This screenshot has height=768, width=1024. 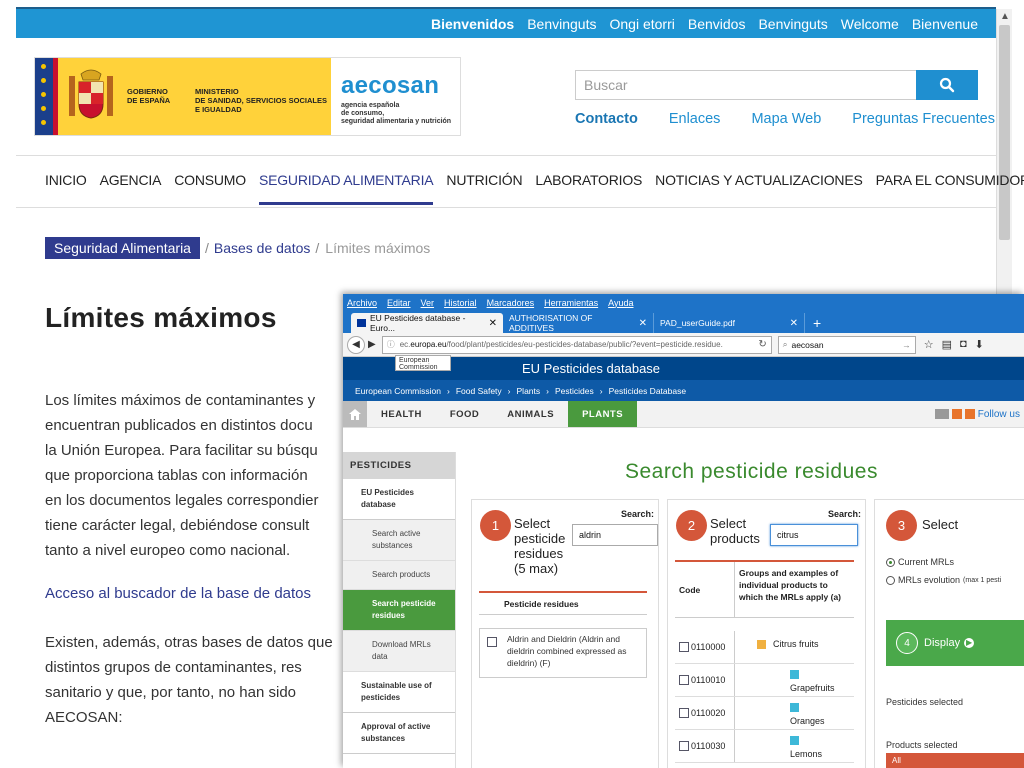 What do you see at coordinates (492, 642) in the screenshot?
I see `residue-checkbox` at bounding box center [492, 642].